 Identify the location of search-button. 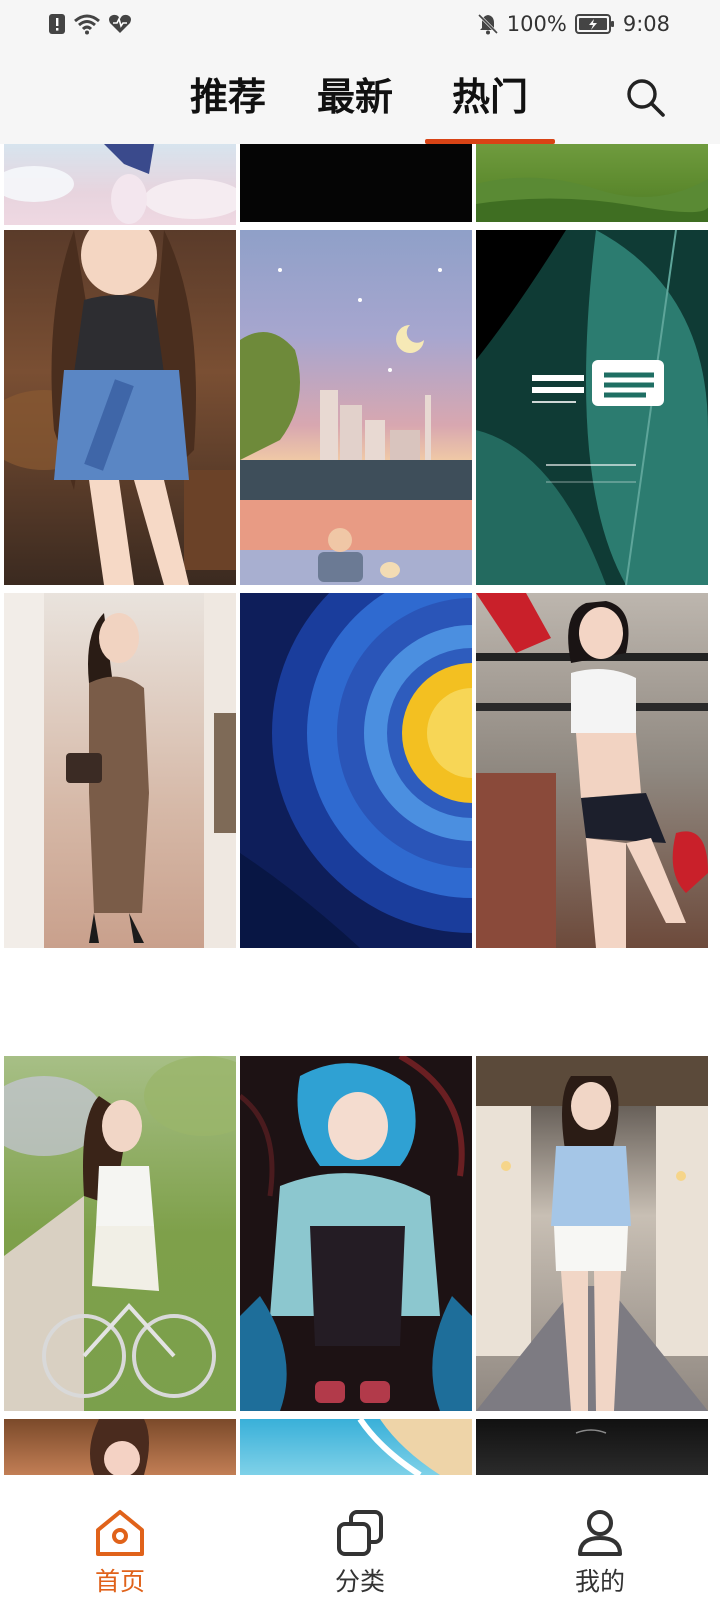
(646, 98).